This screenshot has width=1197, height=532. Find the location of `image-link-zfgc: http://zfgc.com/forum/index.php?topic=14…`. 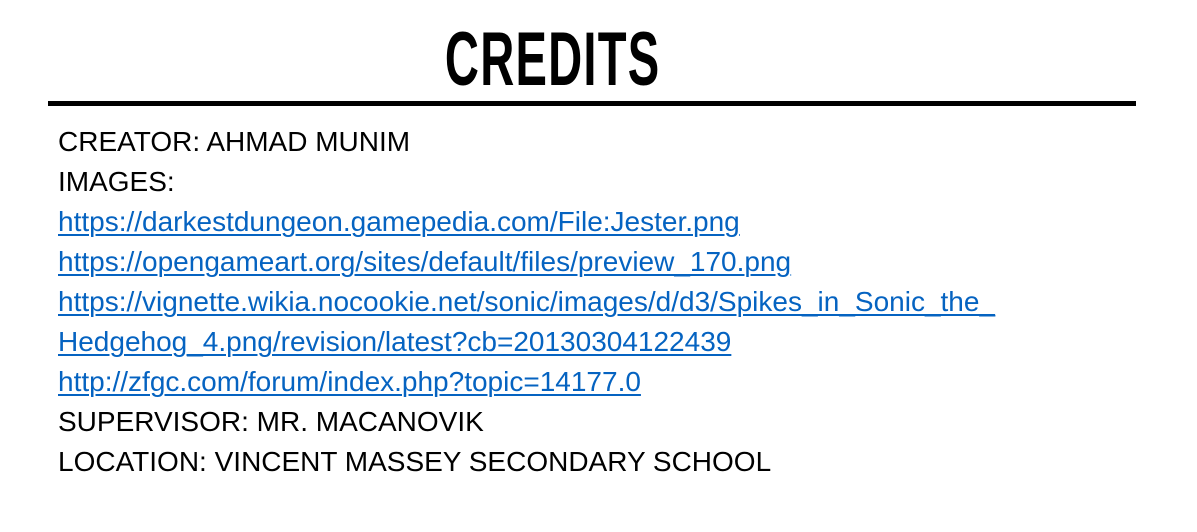

image-link-zfgc: http://zfgc.com/forum/index.php?topic=14… is located at coordinates (608, 382).